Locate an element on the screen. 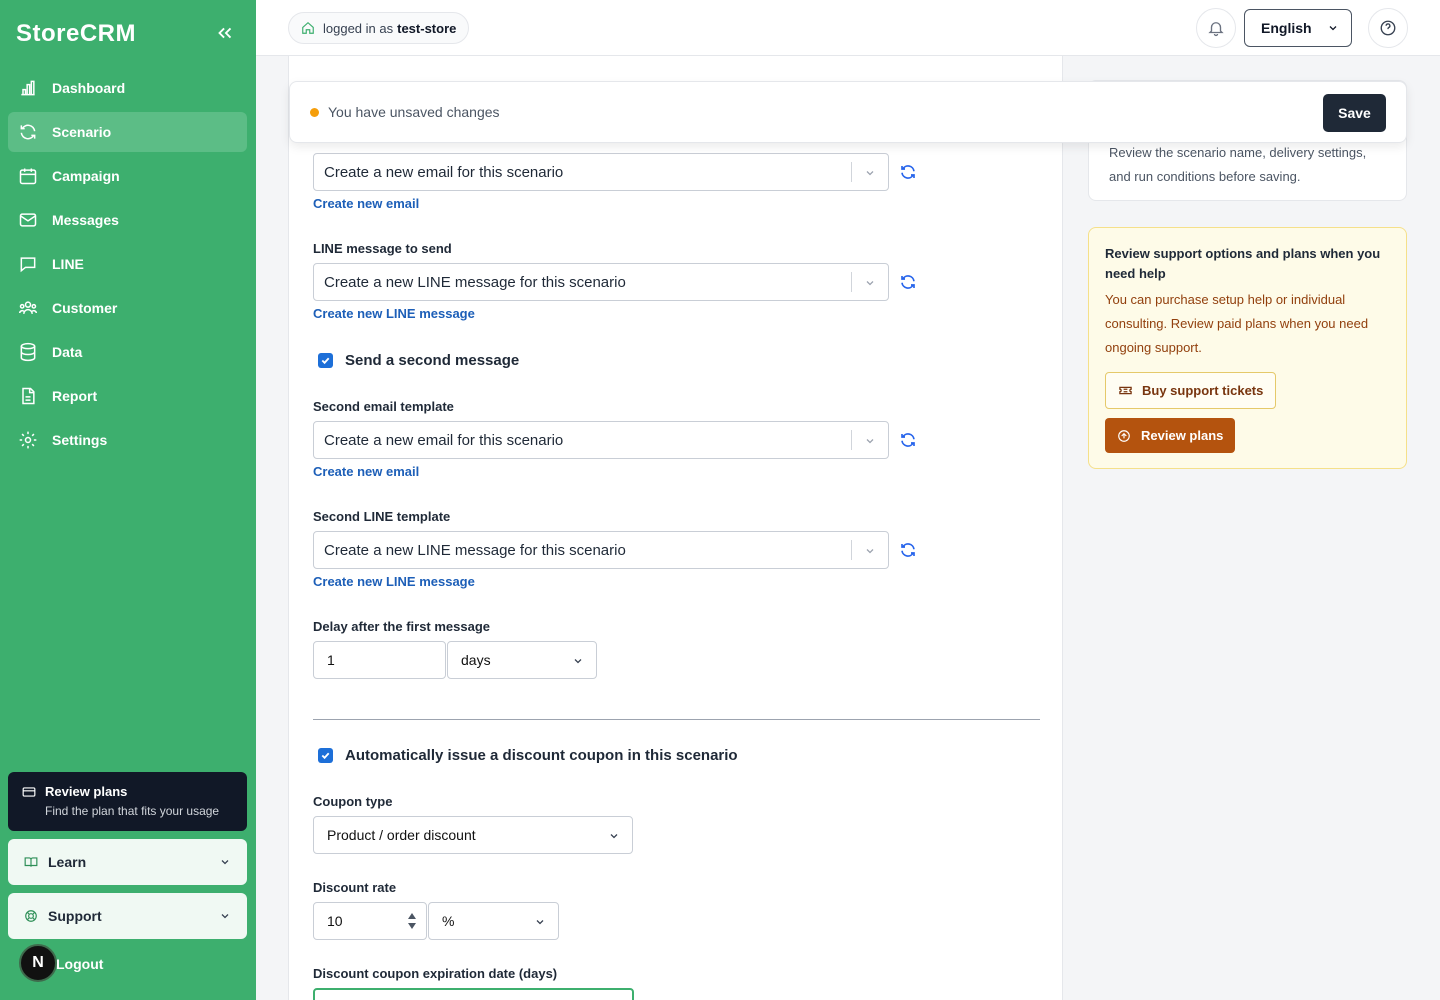 The image size is (1440, 1000). sidebar-item-label: LINE is located at coordinates (68, 264).